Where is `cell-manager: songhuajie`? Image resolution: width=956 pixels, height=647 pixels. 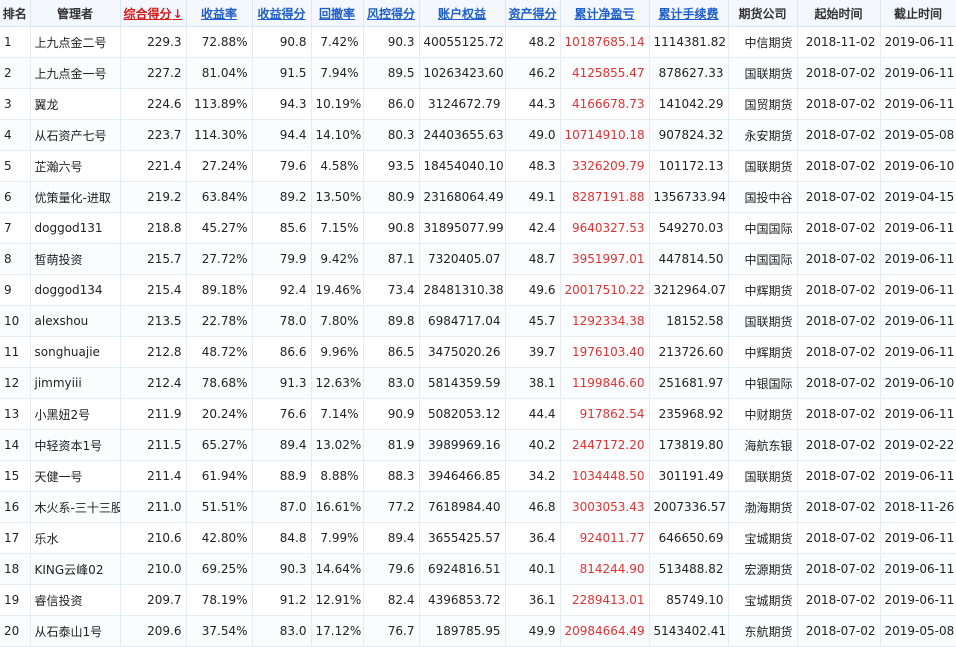
cell-manager: songhuajie is located at coordinates (75, 352).